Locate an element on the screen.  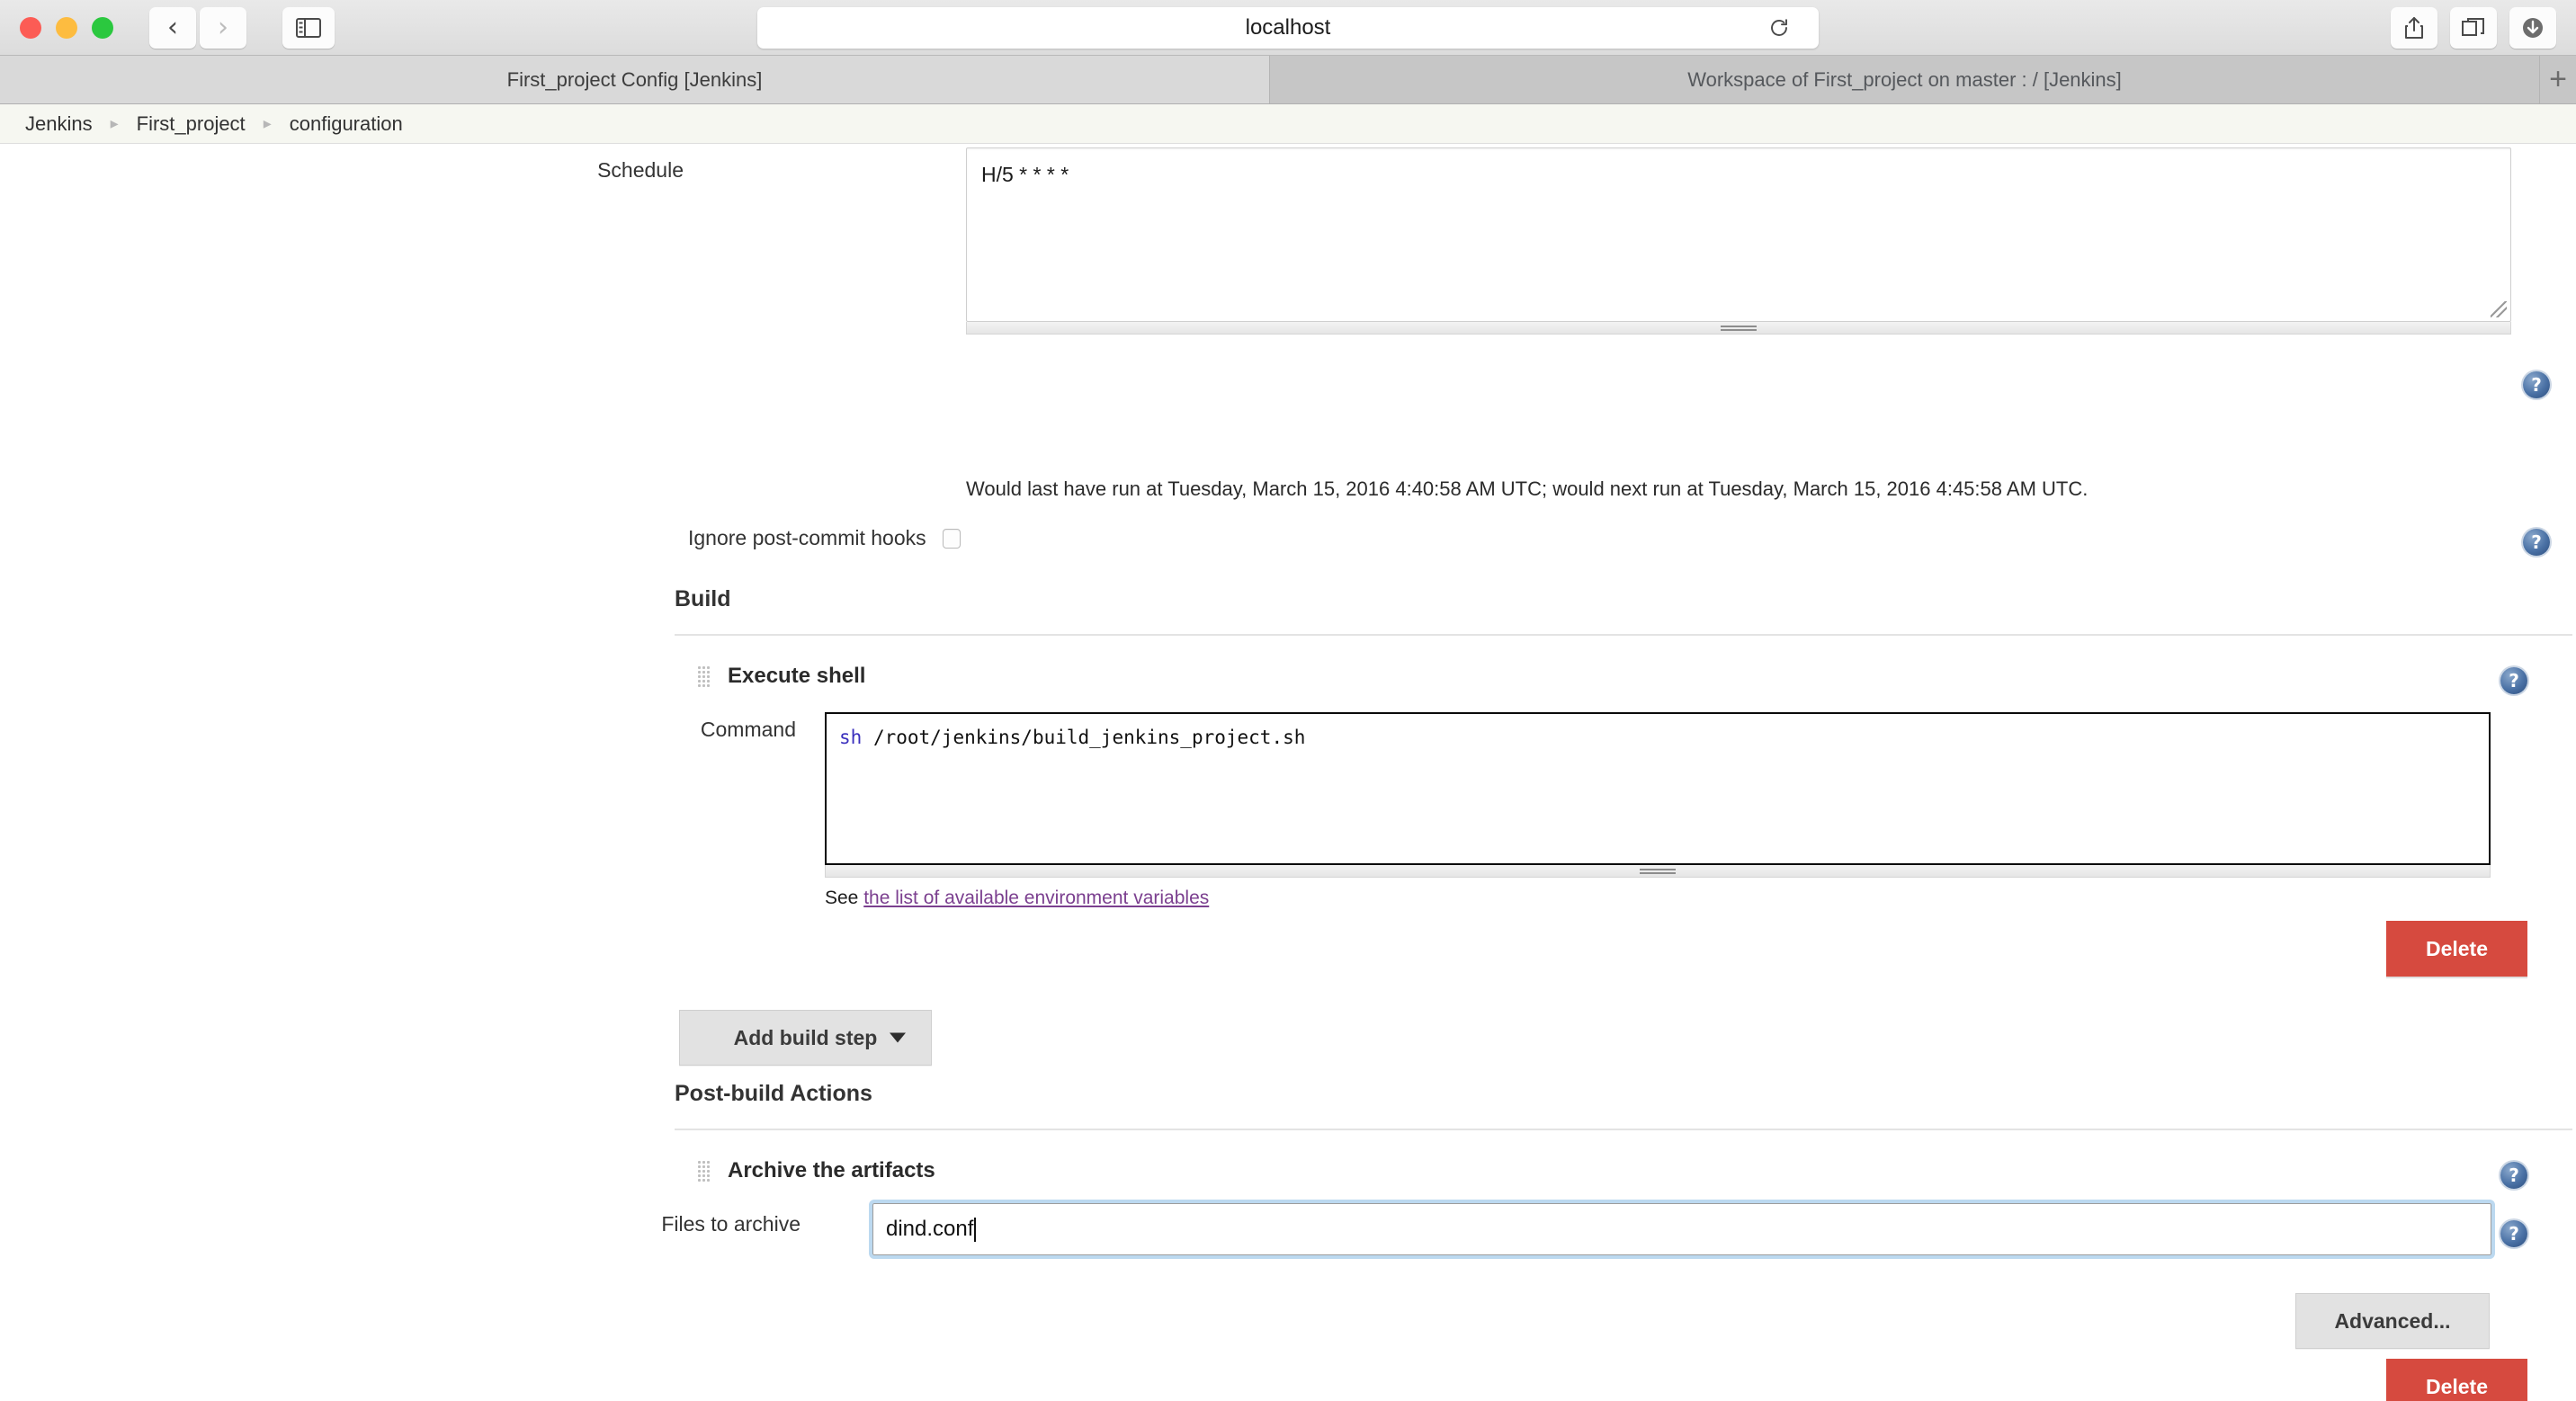
add-build-step-label: Add build step is located at coordinates (805, 1037).